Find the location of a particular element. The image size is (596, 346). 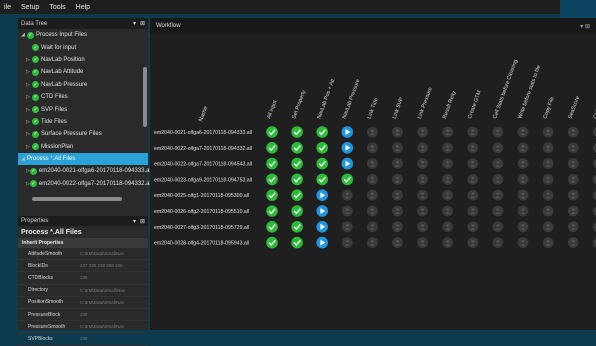

property-value: 237 235 238 258 240 is located at coordinates (114, 265).